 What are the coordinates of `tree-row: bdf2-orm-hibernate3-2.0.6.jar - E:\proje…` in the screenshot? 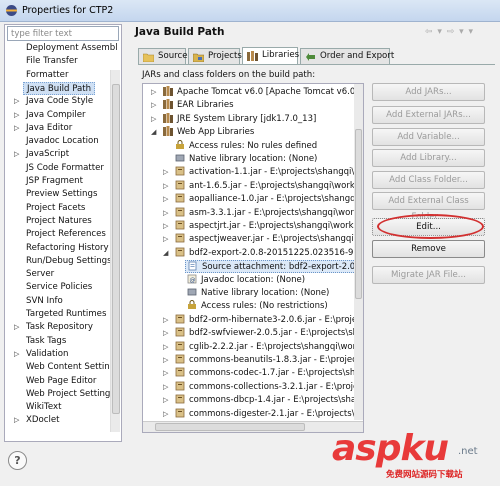 It's located at (269, 320).